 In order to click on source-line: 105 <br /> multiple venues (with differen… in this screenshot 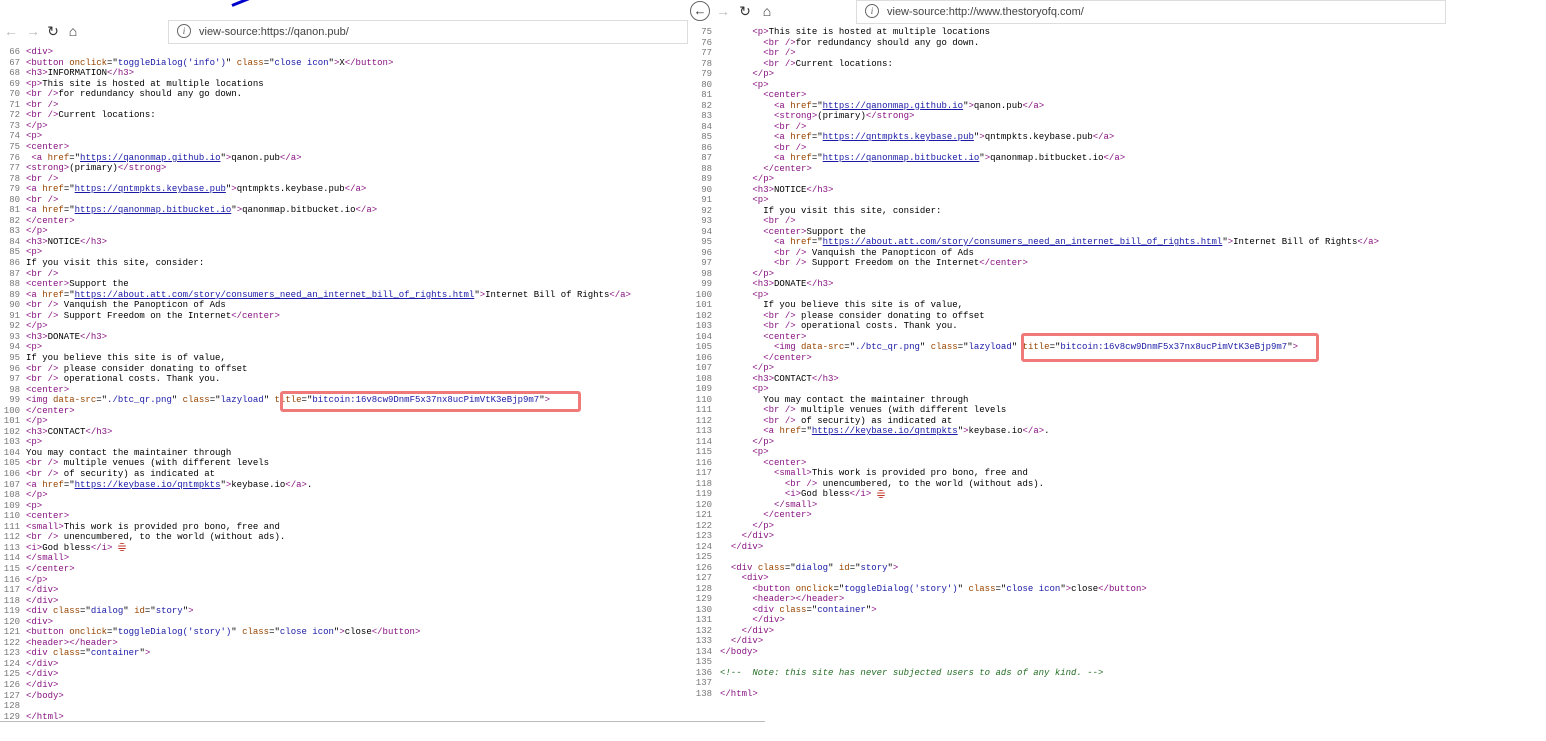, I will do `click(134, 463)`.